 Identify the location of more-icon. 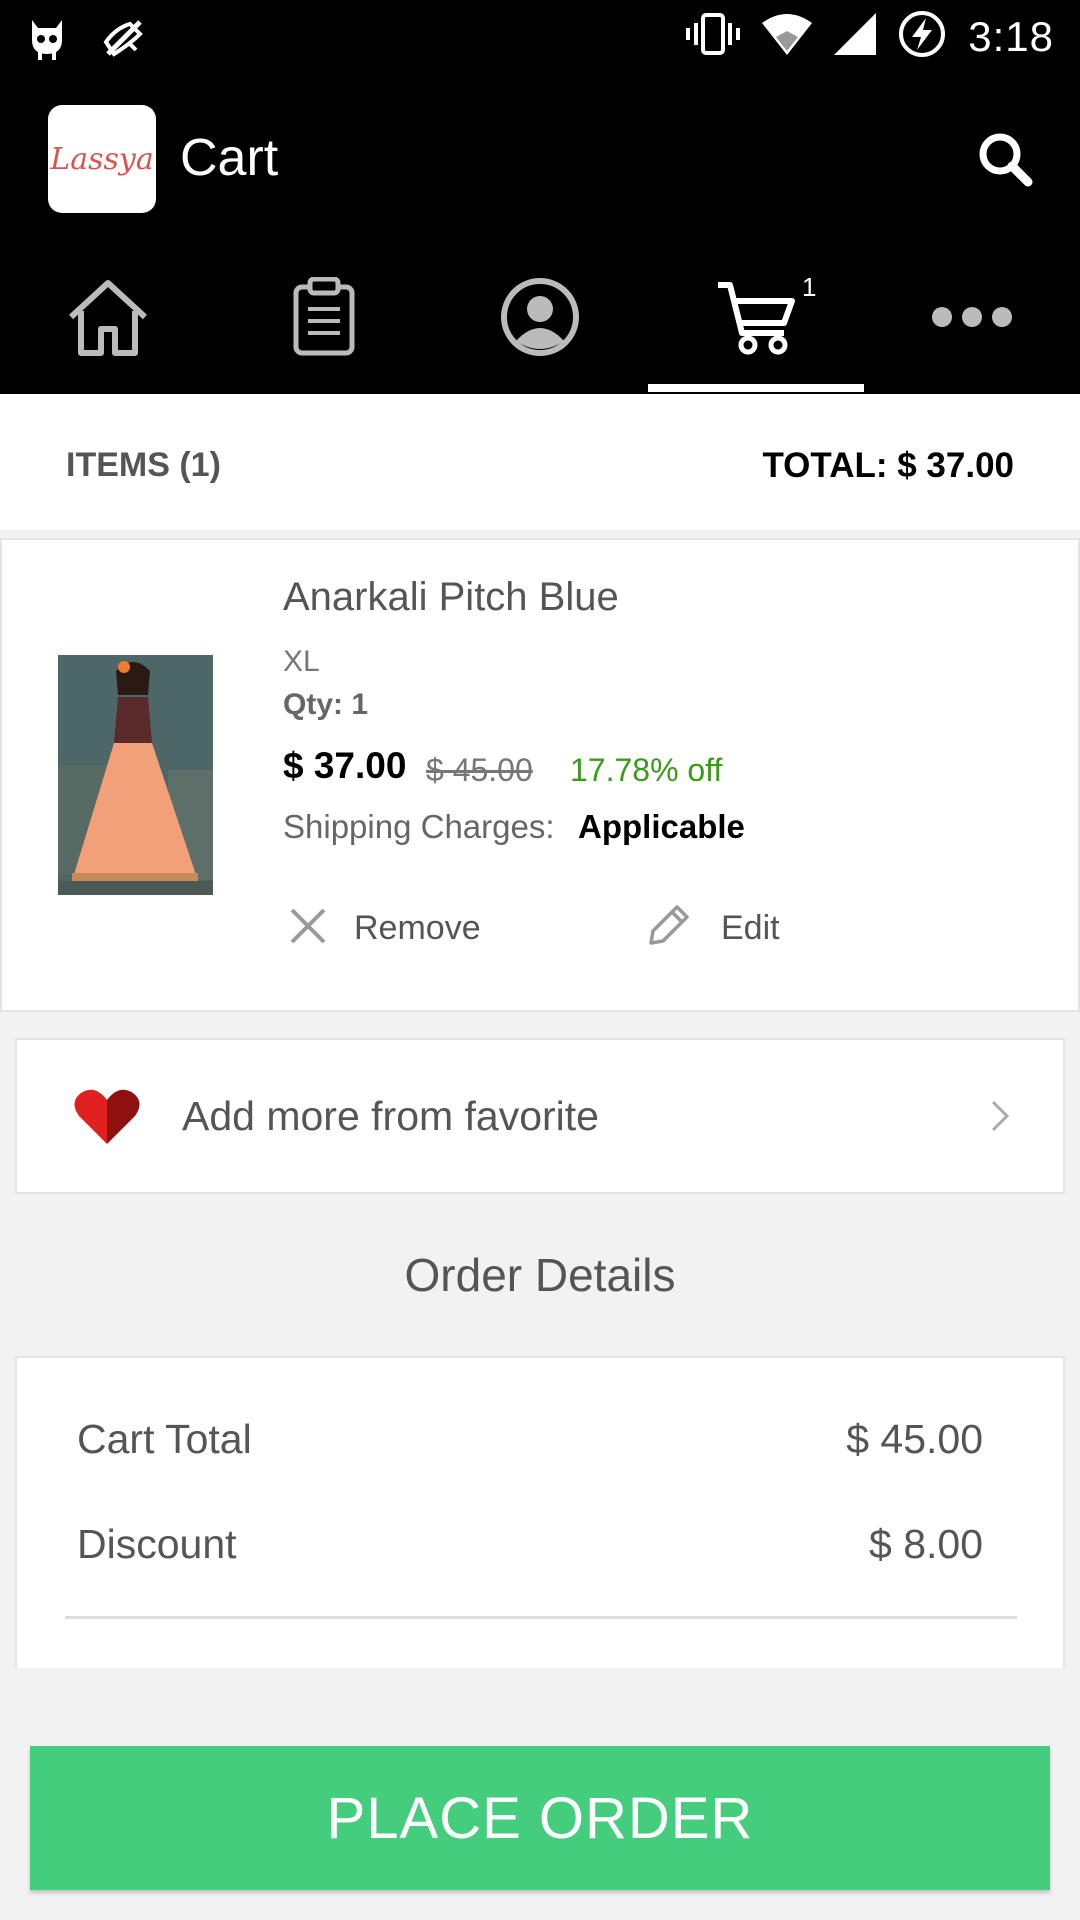
(972, 319).